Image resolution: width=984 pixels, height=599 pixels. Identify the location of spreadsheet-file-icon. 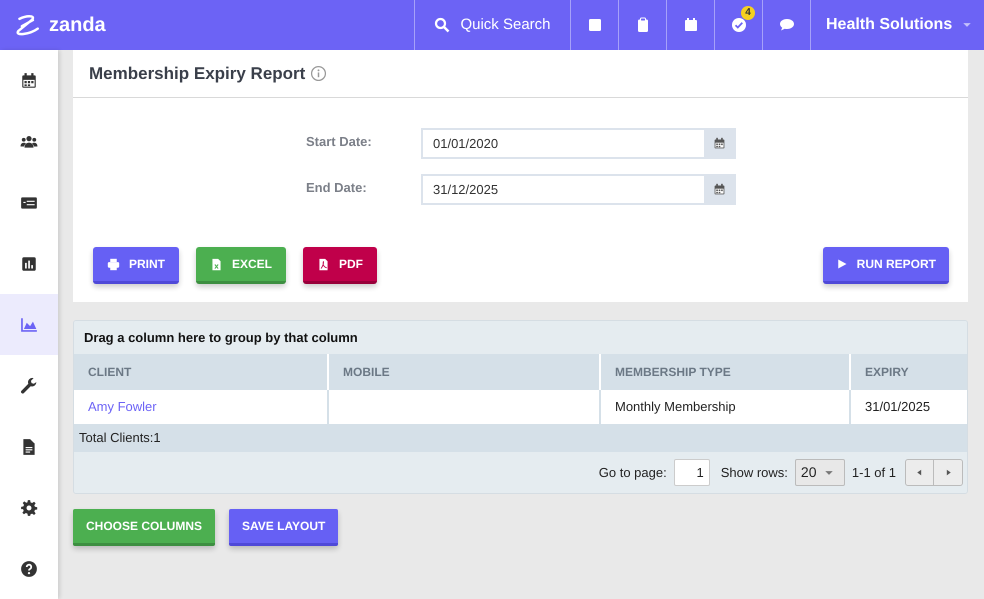
(216, 264).